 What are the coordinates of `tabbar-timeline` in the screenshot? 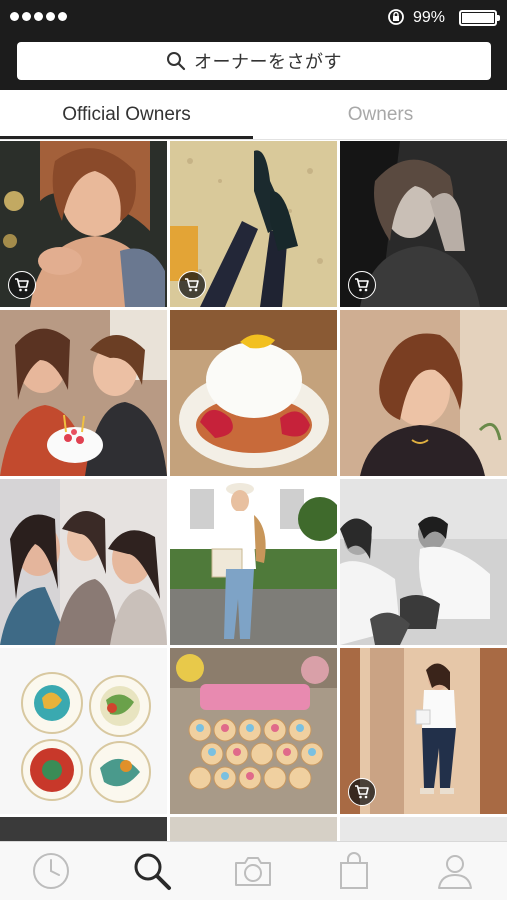 It's located at (51, 871).